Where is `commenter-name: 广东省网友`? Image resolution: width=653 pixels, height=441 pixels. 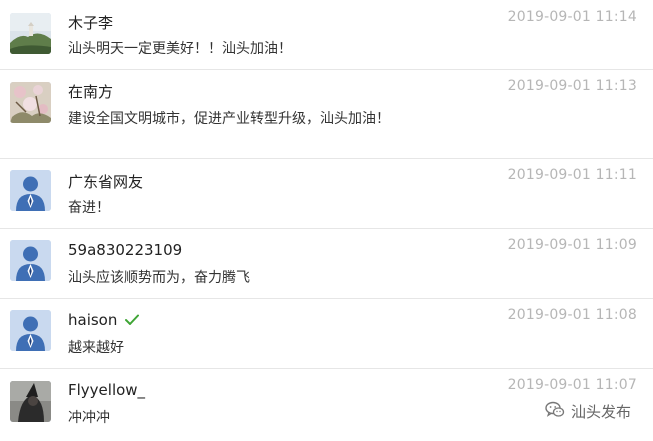 commenter-name: 广东省网友 is located at coordinates (105, 181).